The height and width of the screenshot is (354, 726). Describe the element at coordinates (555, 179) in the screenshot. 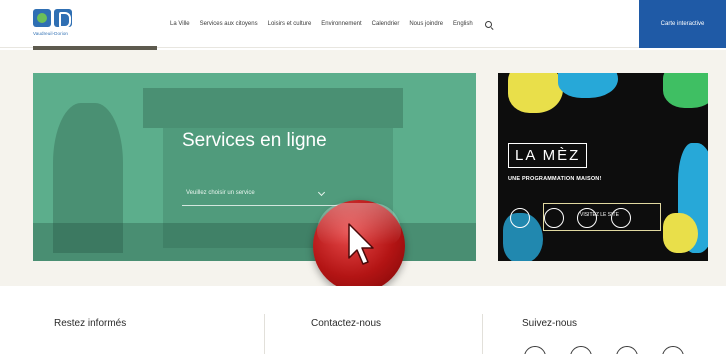

I see `la-mez-tagline: UNE PROGRAMMATION MAISON!` at that location.